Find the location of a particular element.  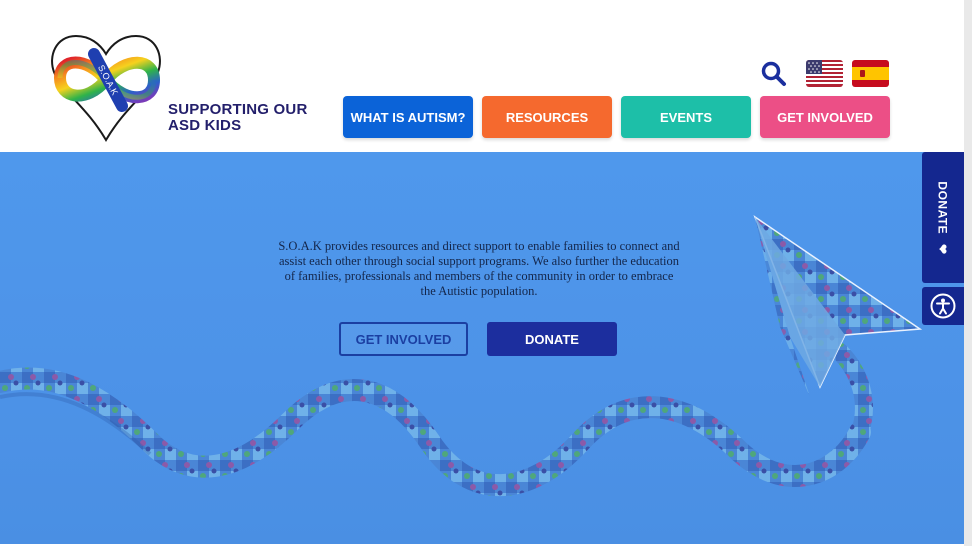

page-scrollbar is located at coordinates (968, 273).